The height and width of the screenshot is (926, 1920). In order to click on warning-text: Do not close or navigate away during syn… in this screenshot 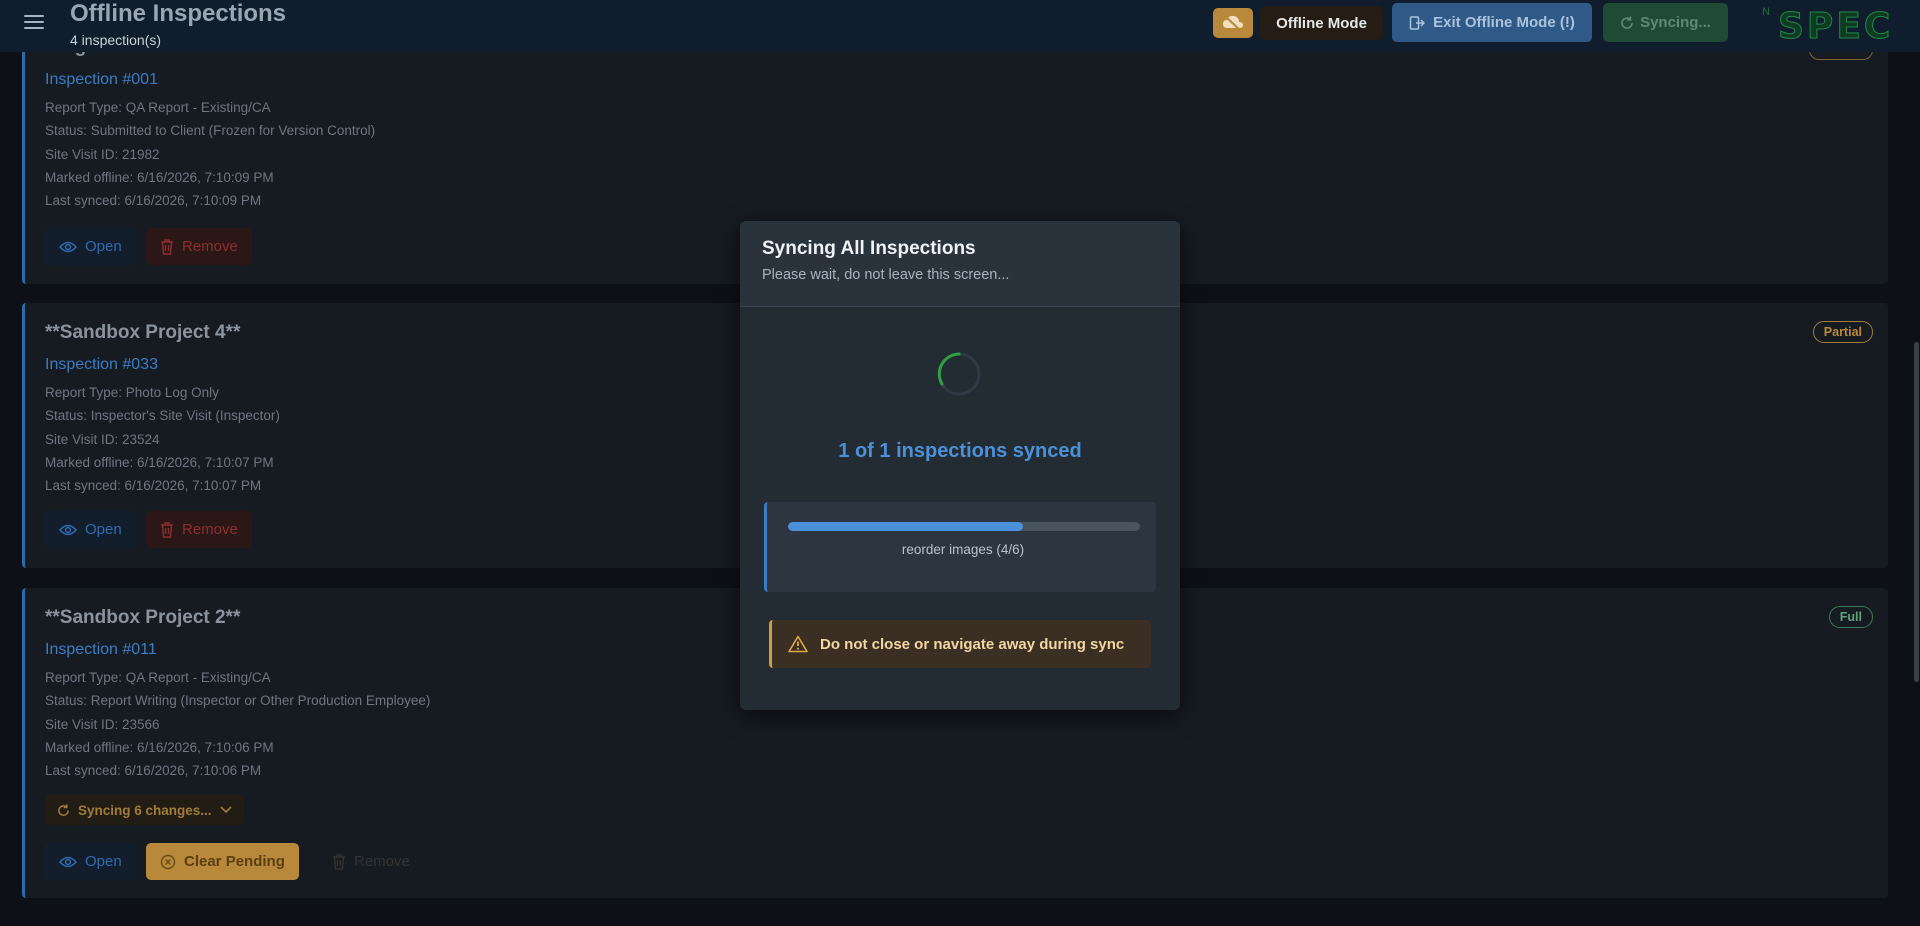, I will do `click(972, 644)`.